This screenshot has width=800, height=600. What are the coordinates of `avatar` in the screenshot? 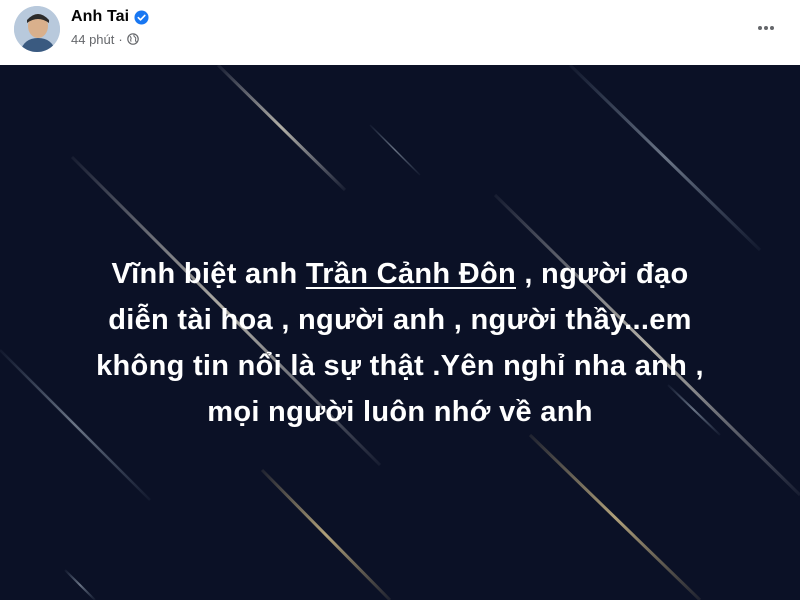 It's located at (37, 29).